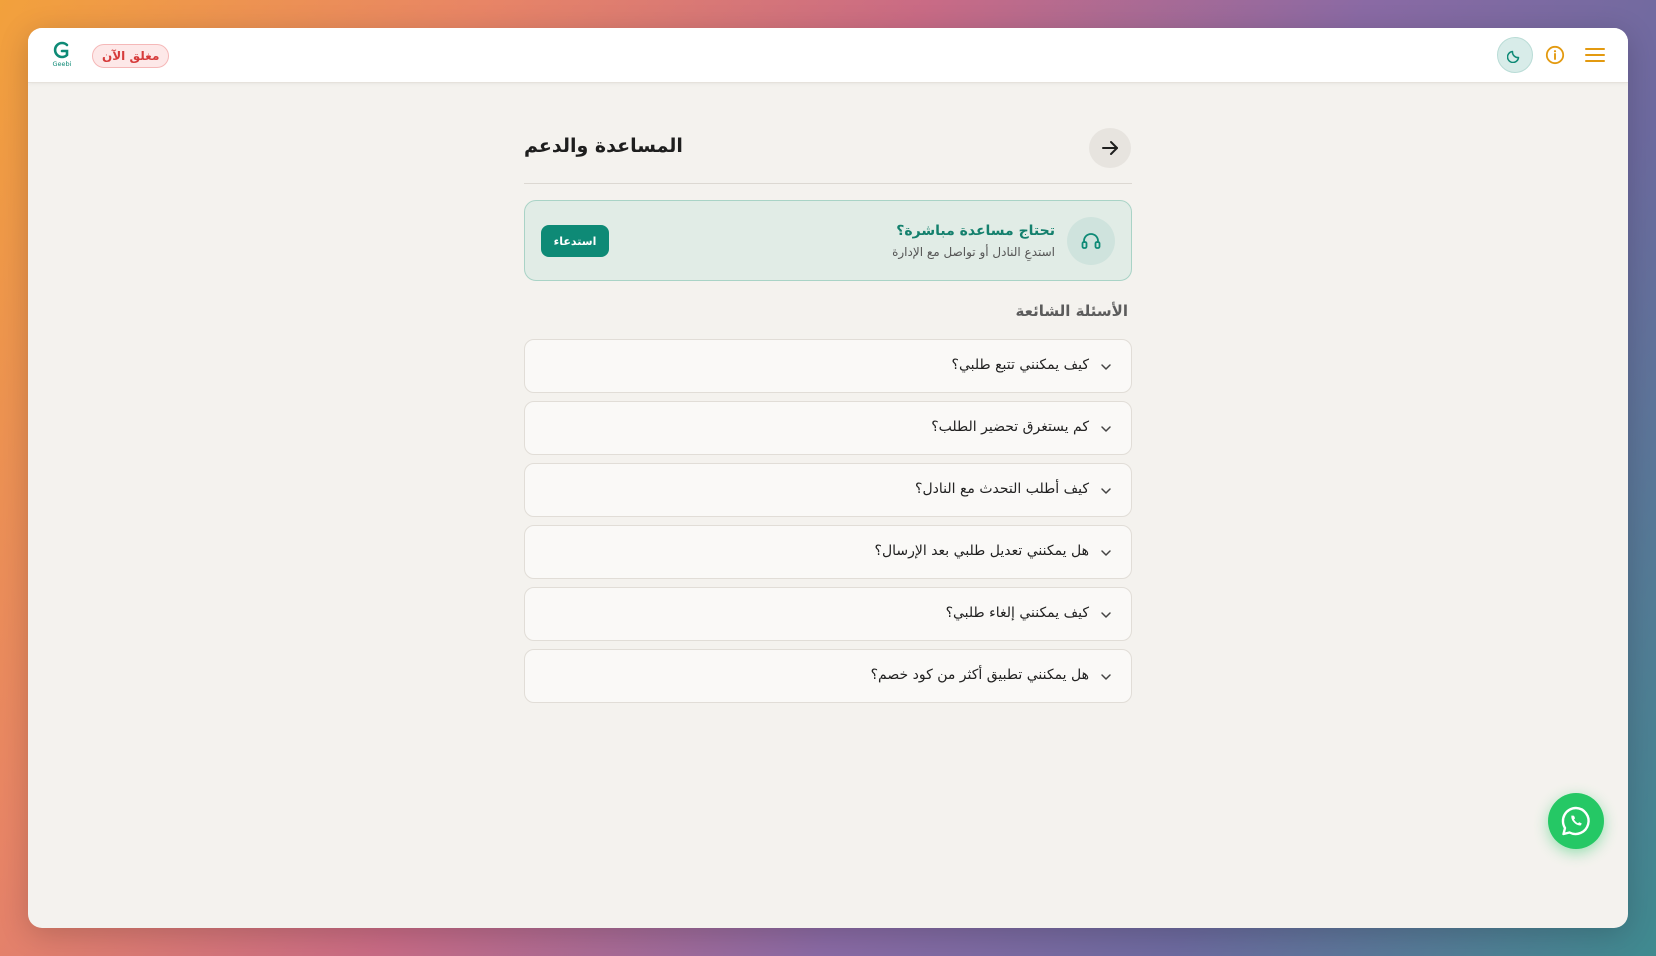 This screenshot has height=956, width=1656. I want to click on menu-button, so click(1595, 55).